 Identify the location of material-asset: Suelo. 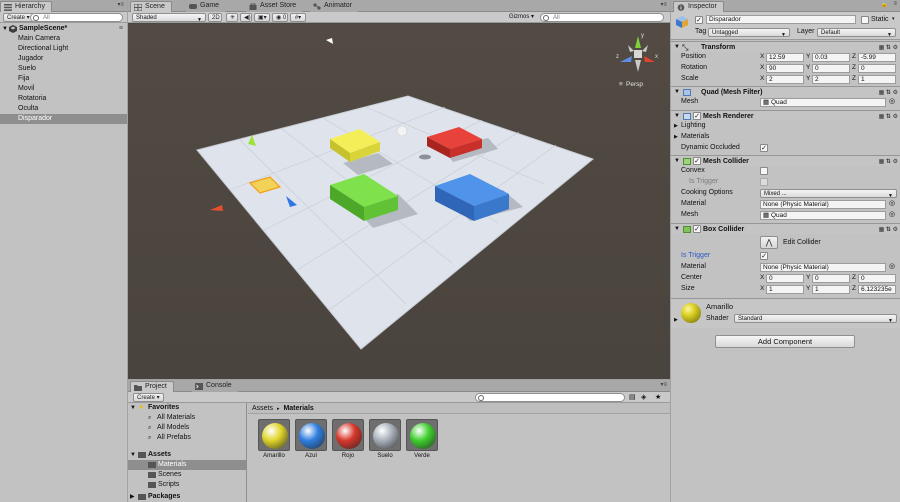
(385, 439).